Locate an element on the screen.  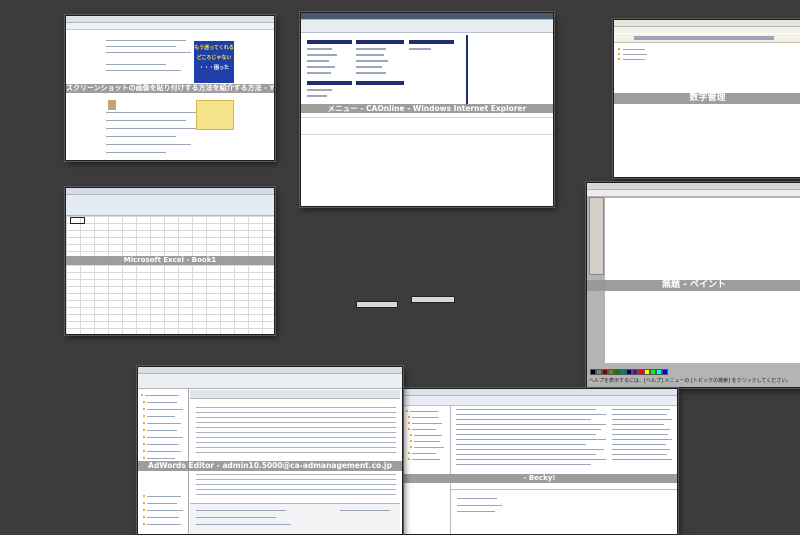
excel-active-cell is located at coordinates (77, 220).